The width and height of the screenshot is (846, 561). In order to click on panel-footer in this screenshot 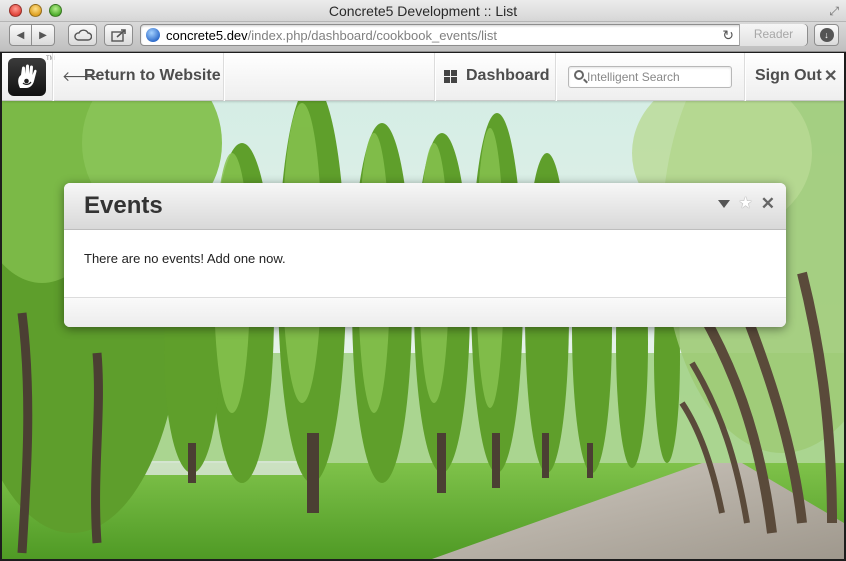, I will do `click(425, 312)`.